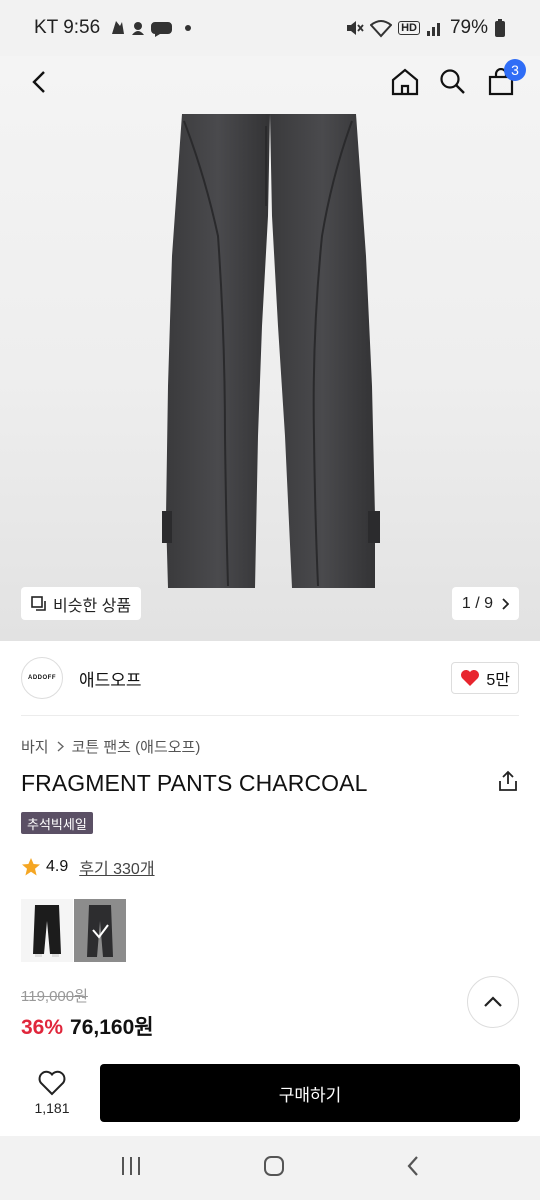 The width and height of the screenshot is (540, 1200). I want to click on reviews-link: 후기 330개, so click(116, 867).